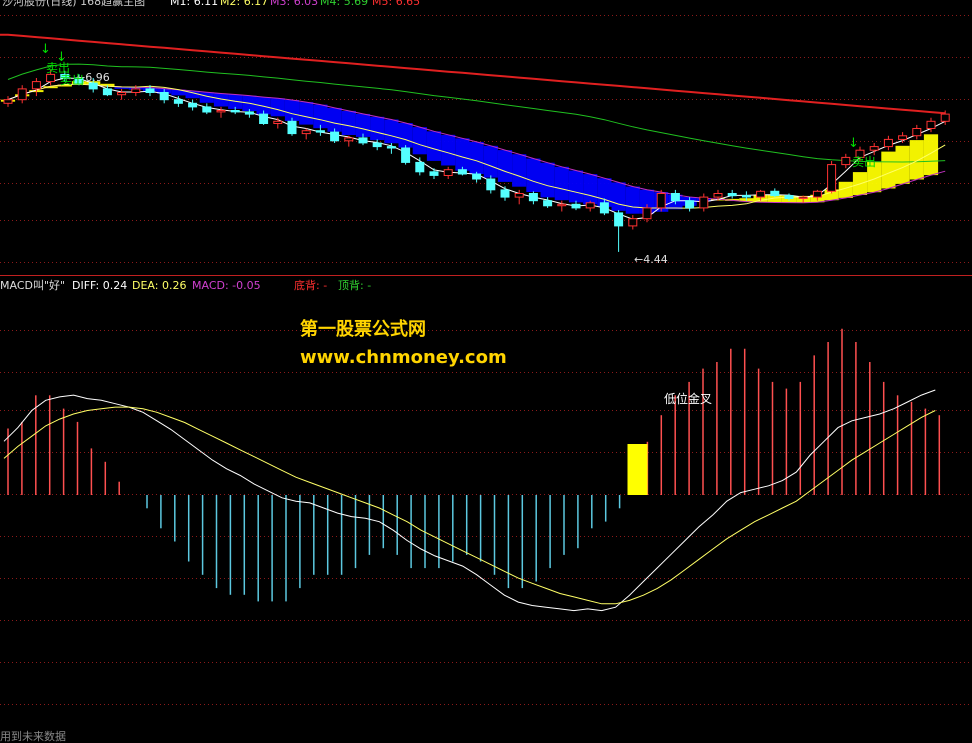 The height and width of the screenshot is (743, 972). Describe the element at coordinates (33, 285) in the screenshot. I see `macd-indicator-name: MACD叫"好"` at that location.